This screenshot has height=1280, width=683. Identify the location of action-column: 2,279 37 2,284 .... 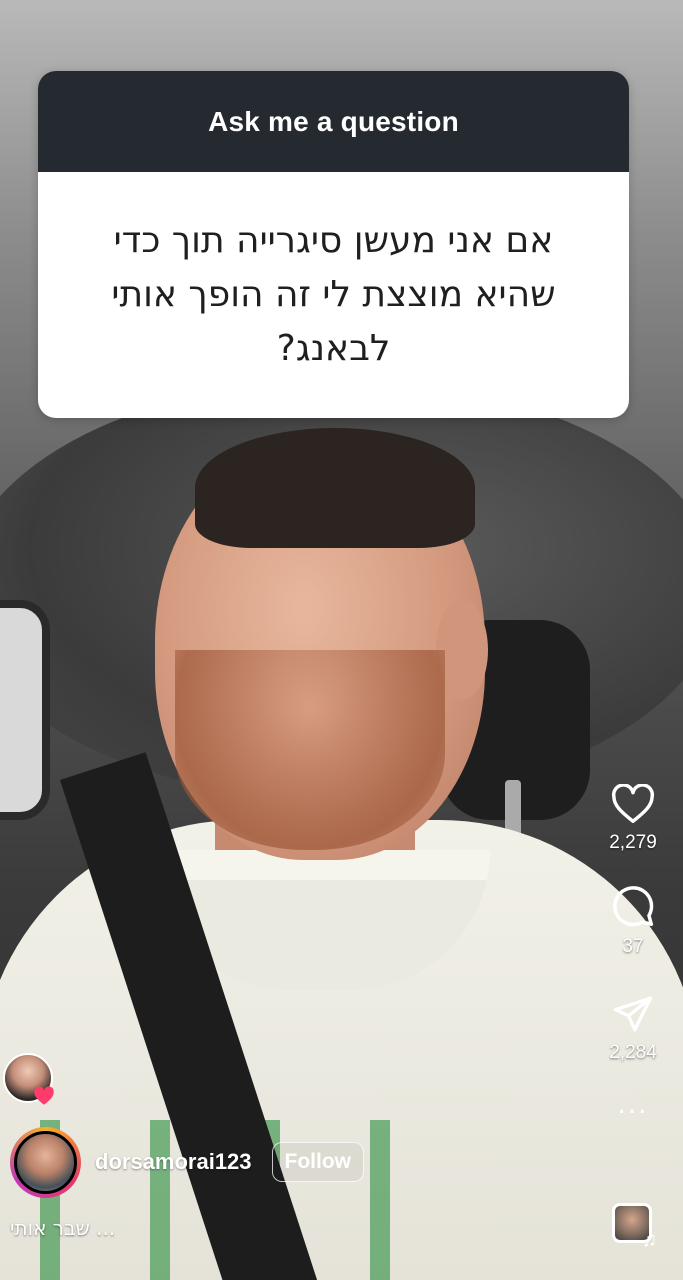
(633, 950).